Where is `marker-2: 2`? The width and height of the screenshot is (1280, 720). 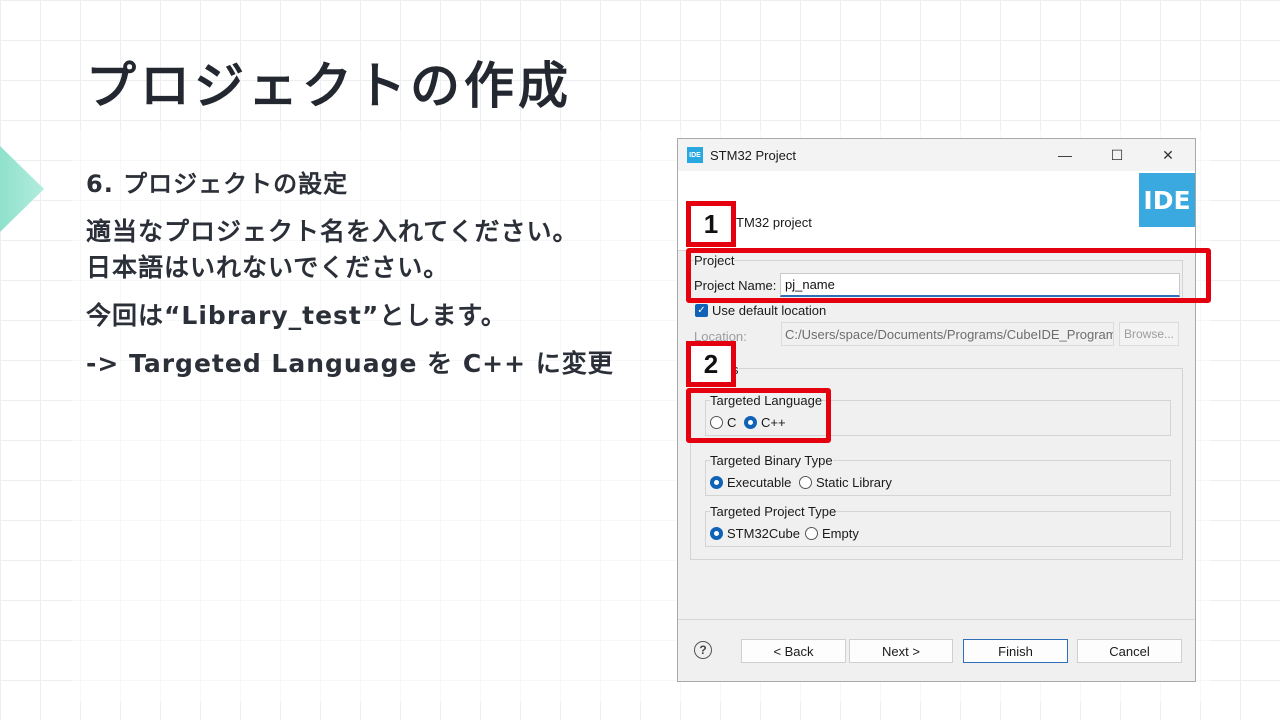 marker-2: 2 is located at coordinates (711, 364).